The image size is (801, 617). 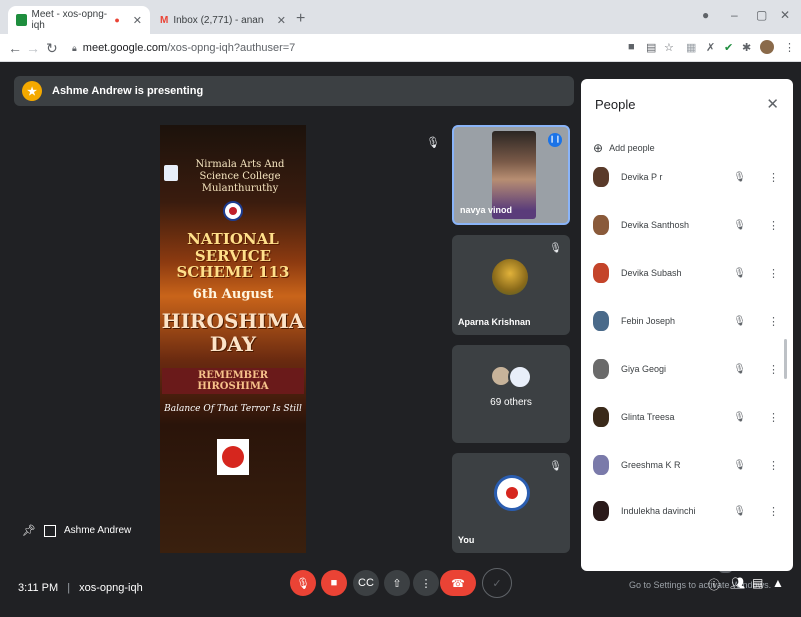 What do you see at coordinates (710, 47) in the screenshot?
I see `tools-extension-icon: ✗` at bounding box center [710, 47].